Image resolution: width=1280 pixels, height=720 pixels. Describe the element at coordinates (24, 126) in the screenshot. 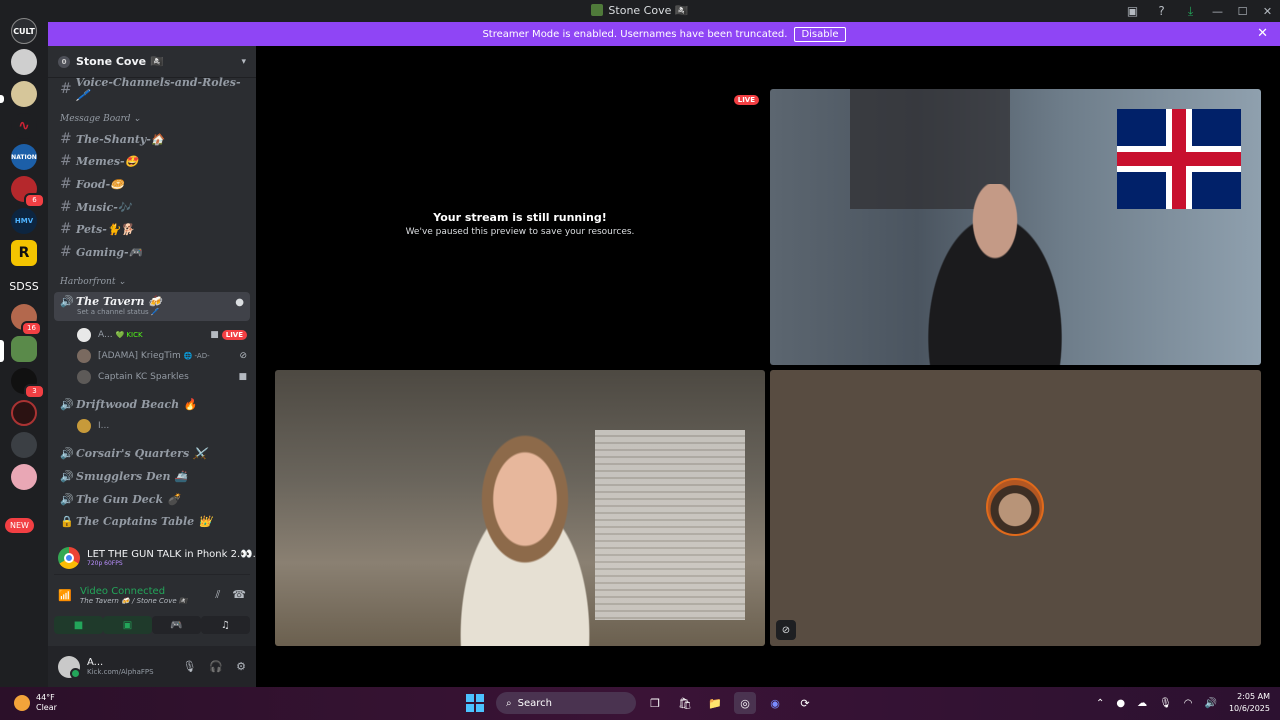

I see `server-icon: ∿` at that location.